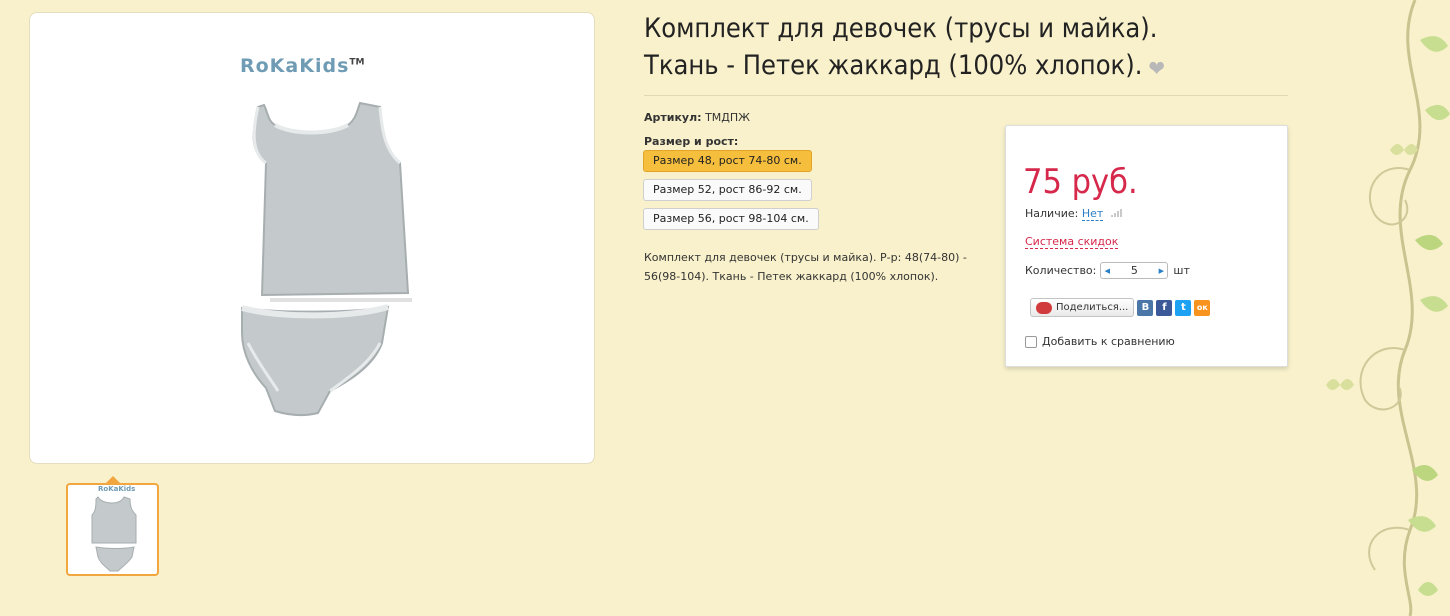 Image resolution: width=1450 pixels, height=616 pixels. What do you see at coordinates (691, 141) in the screenshot?
I see `size-label: Размер и рост:` at bounding box center [691, 141].